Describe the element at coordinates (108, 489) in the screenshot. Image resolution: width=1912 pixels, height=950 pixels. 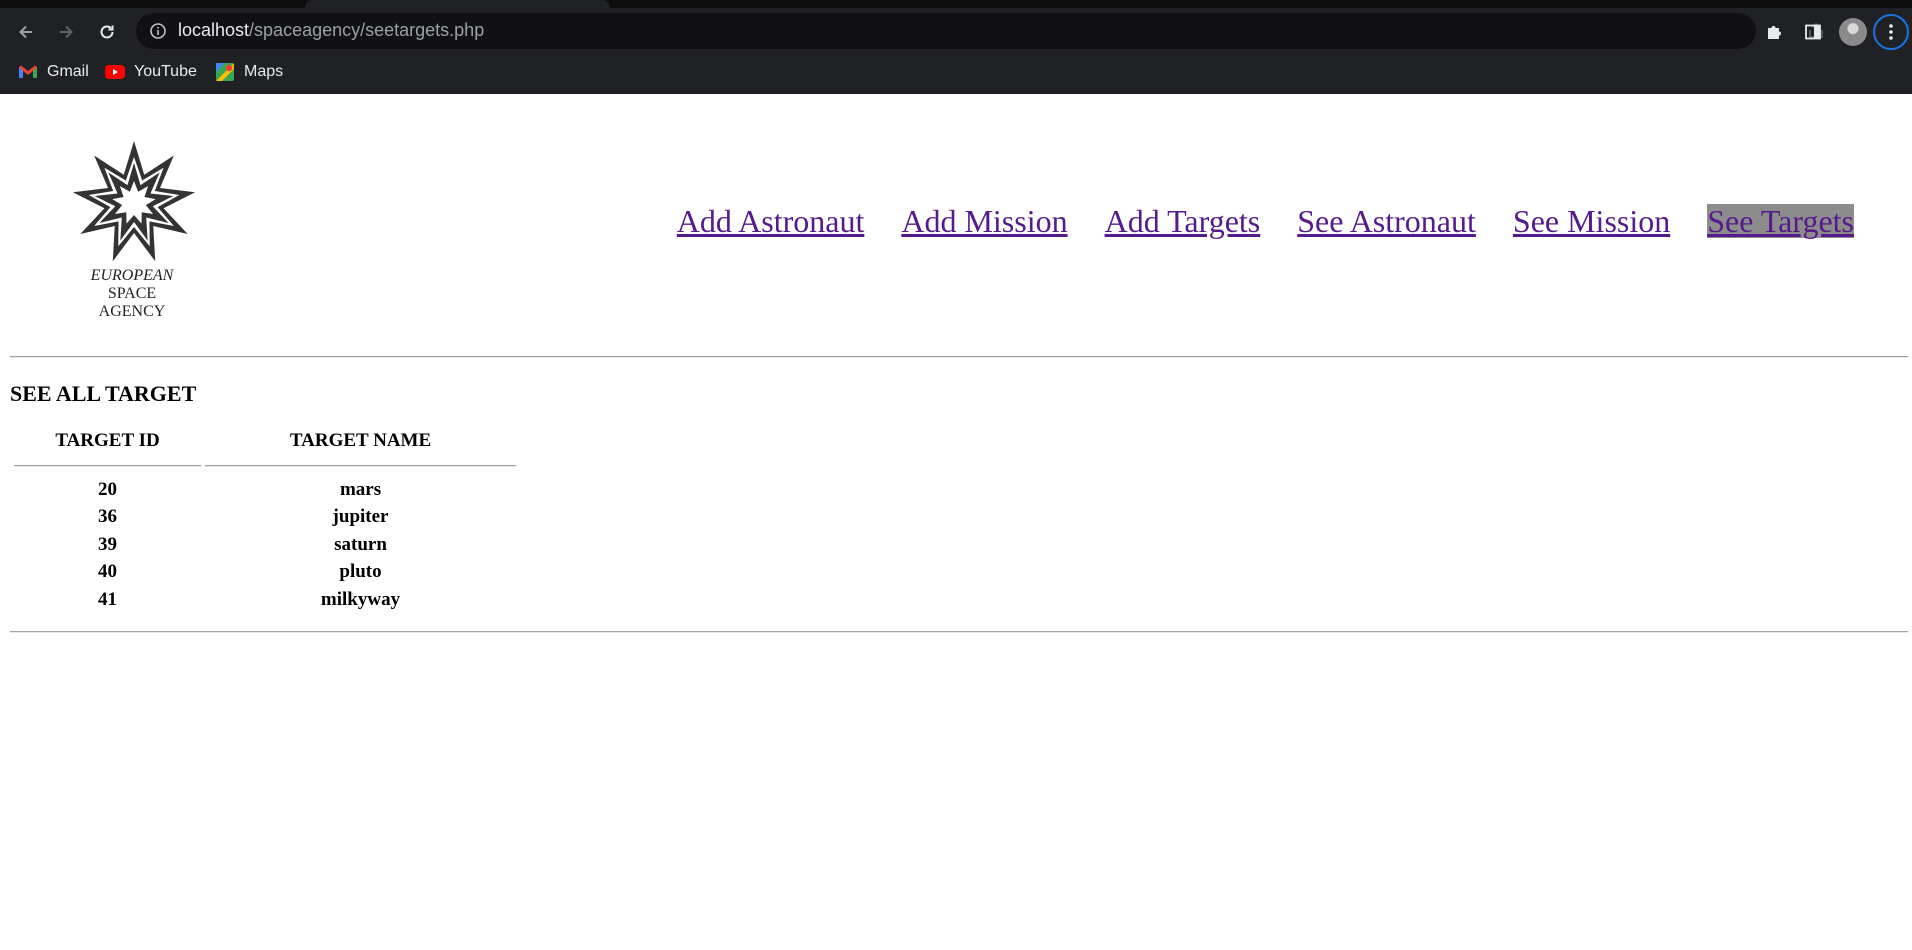
I see `target-id-cell: 20` at that location.